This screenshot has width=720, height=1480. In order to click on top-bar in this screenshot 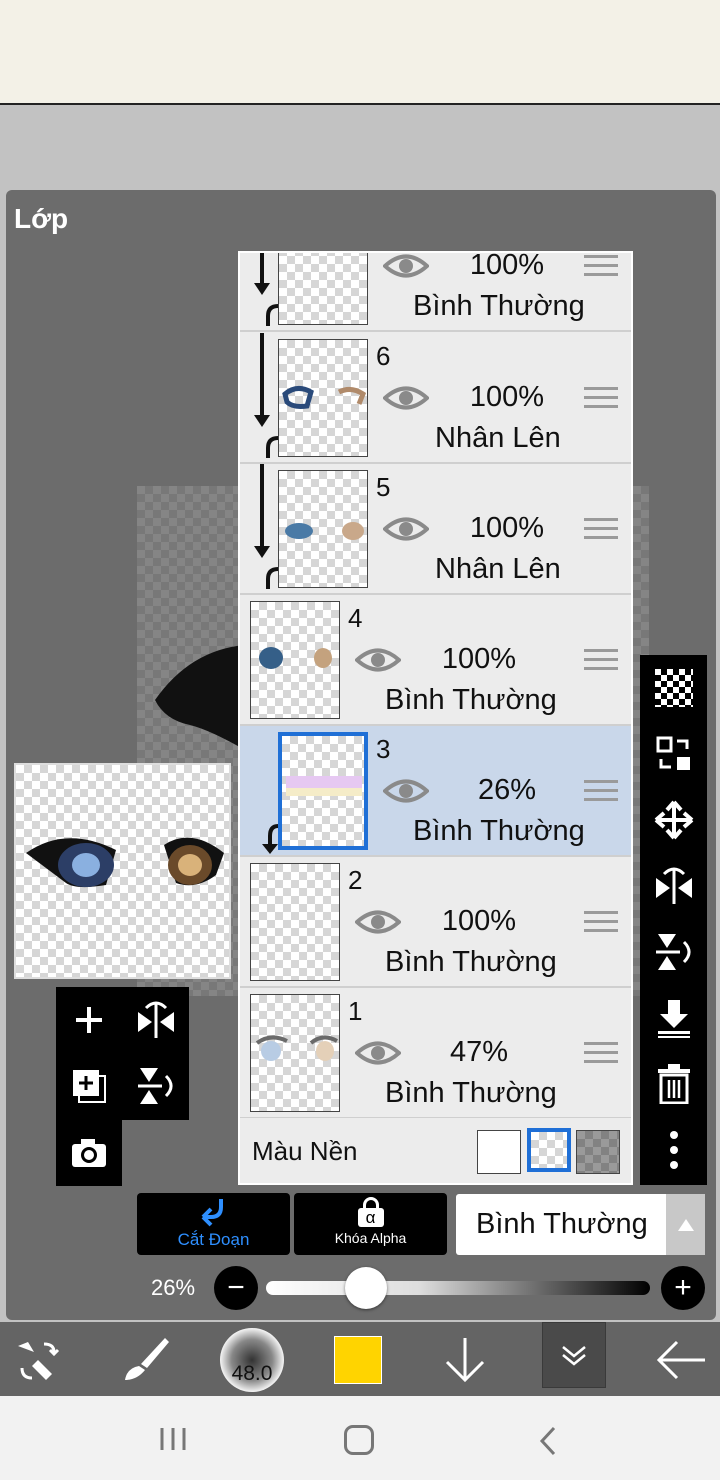, I will do `click(360, 52)`.